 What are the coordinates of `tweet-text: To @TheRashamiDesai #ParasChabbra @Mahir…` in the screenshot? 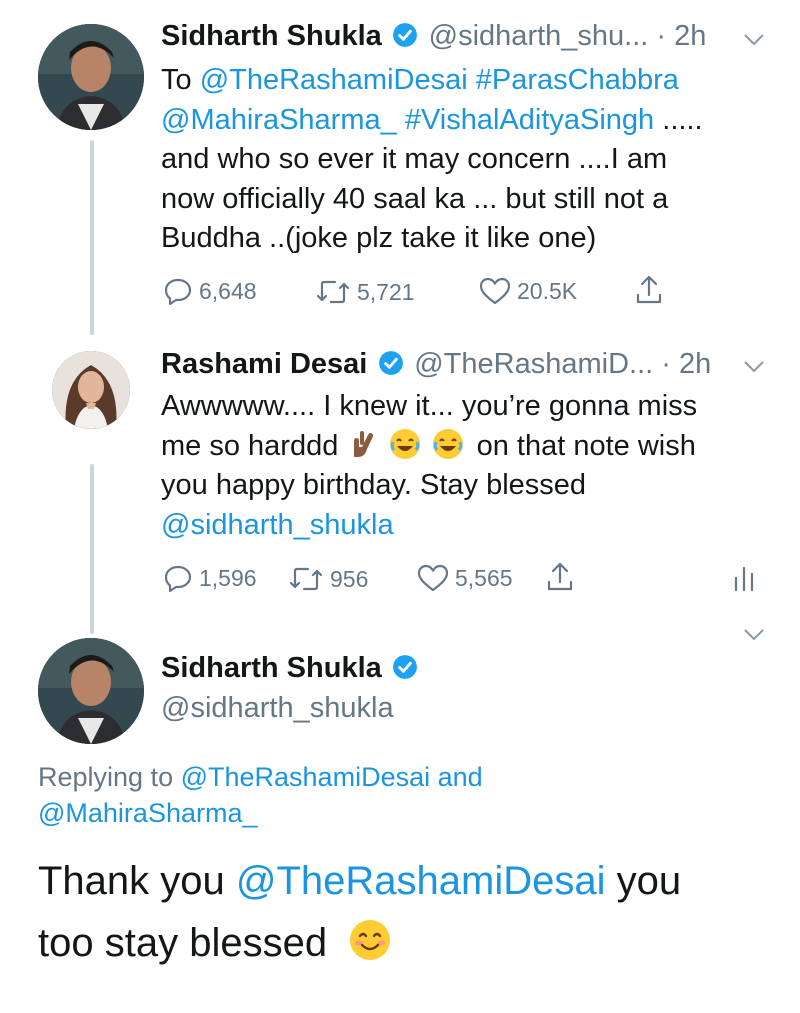 It's located at (432, 159).